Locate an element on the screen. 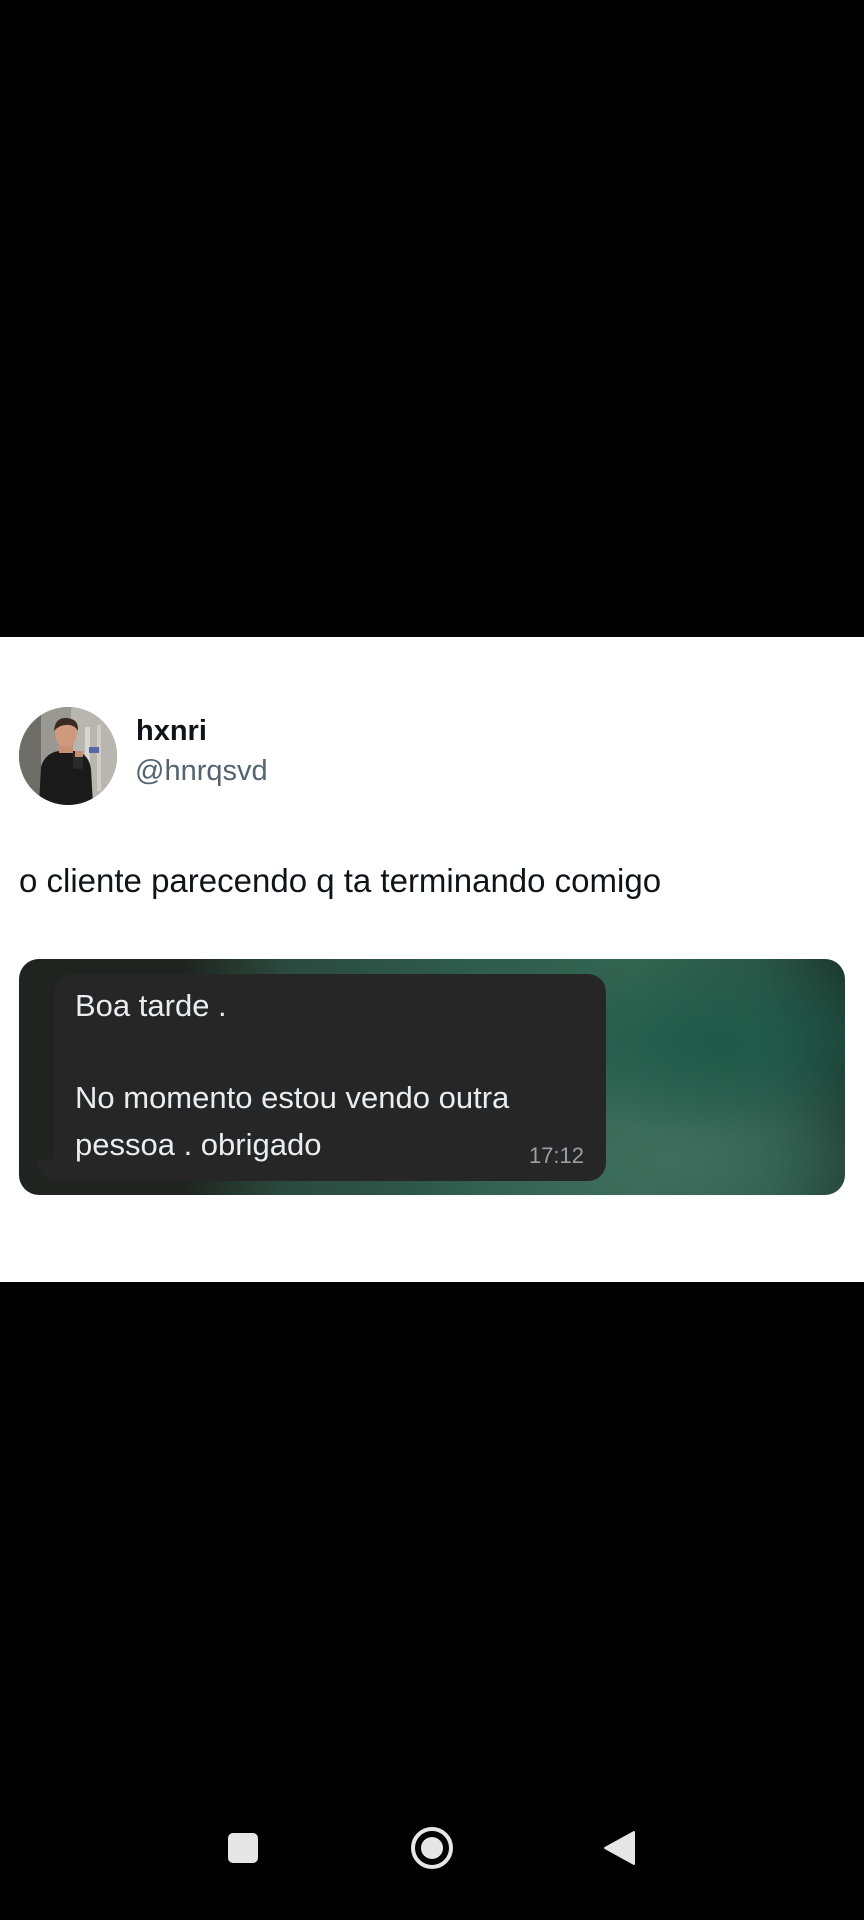  back-button is located at coordinates (619, 1850).